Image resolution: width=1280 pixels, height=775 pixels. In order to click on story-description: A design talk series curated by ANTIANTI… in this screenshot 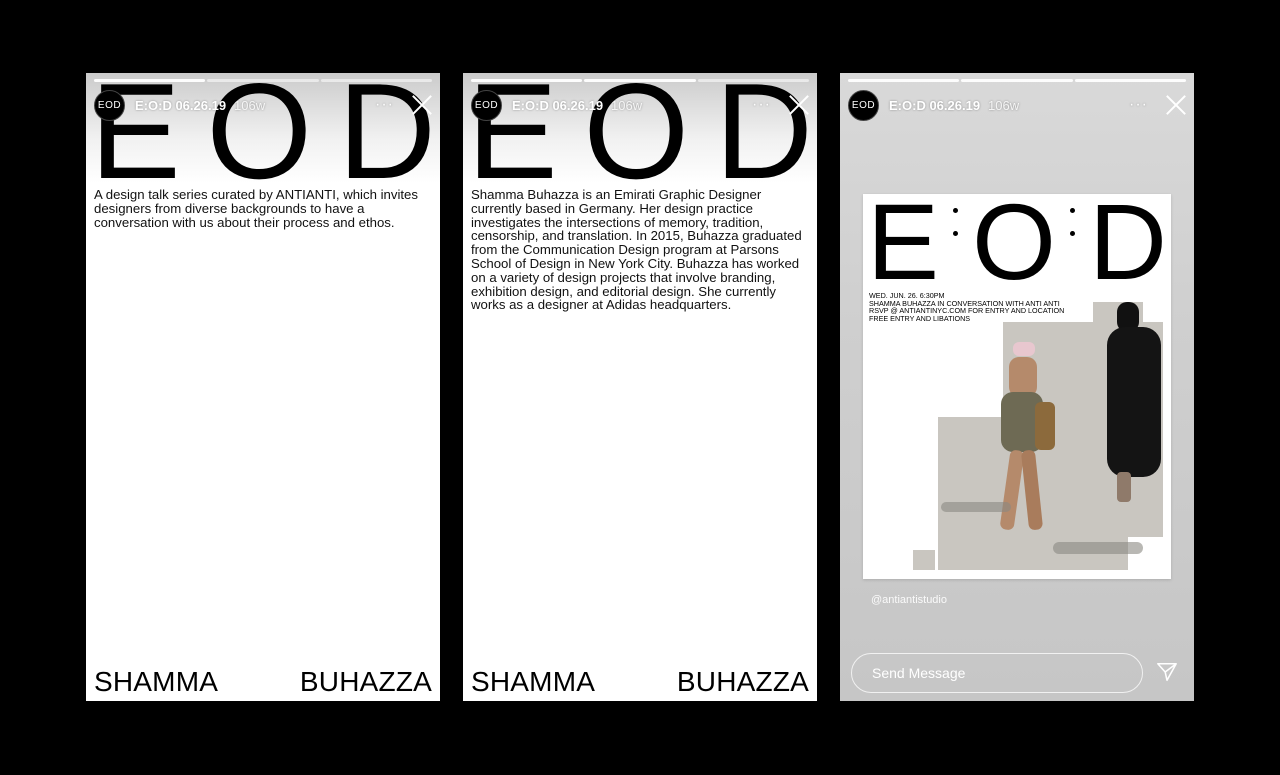, I will do `click(256, 208)`.